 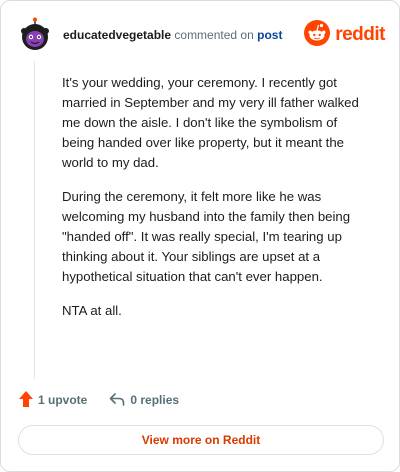 What do you see at coordinates (63, 400) in the screenshot?
I see `upvote-count: 1 upvote` at bounding box center [63, 400].